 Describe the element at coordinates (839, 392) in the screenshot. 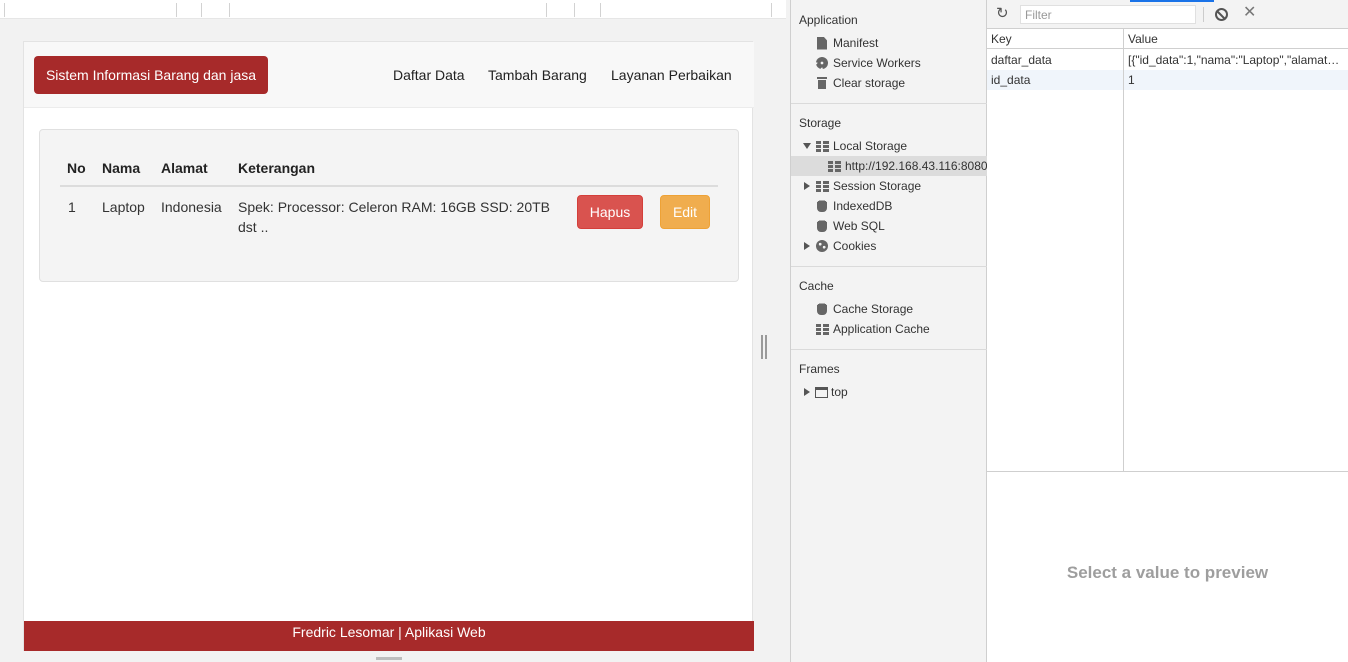

I see `sidebar-item-label: top` at that location.